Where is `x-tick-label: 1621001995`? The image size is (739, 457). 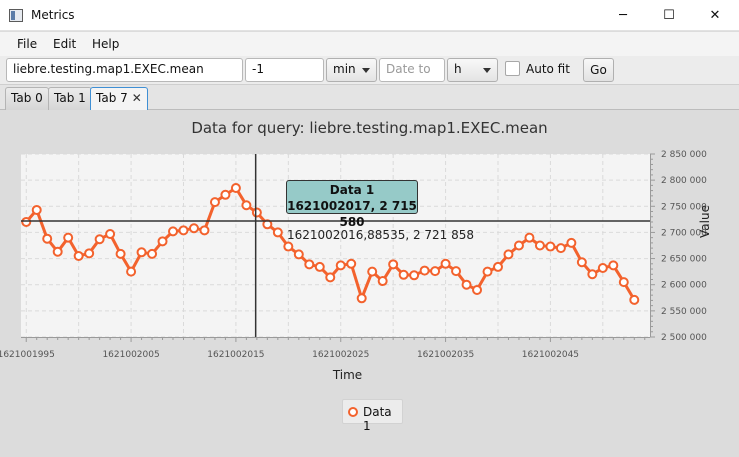
x-tick-label: 1621001995 is located at coordinates (27, 355).